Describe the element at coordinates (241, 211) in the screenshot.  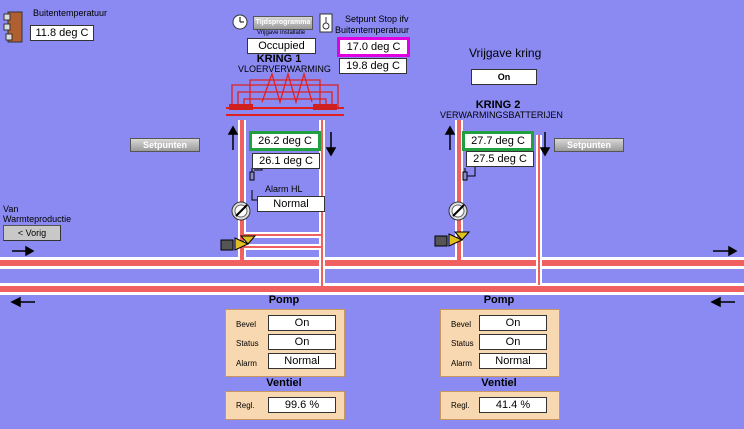
I see `pump1-symbol` at that location.